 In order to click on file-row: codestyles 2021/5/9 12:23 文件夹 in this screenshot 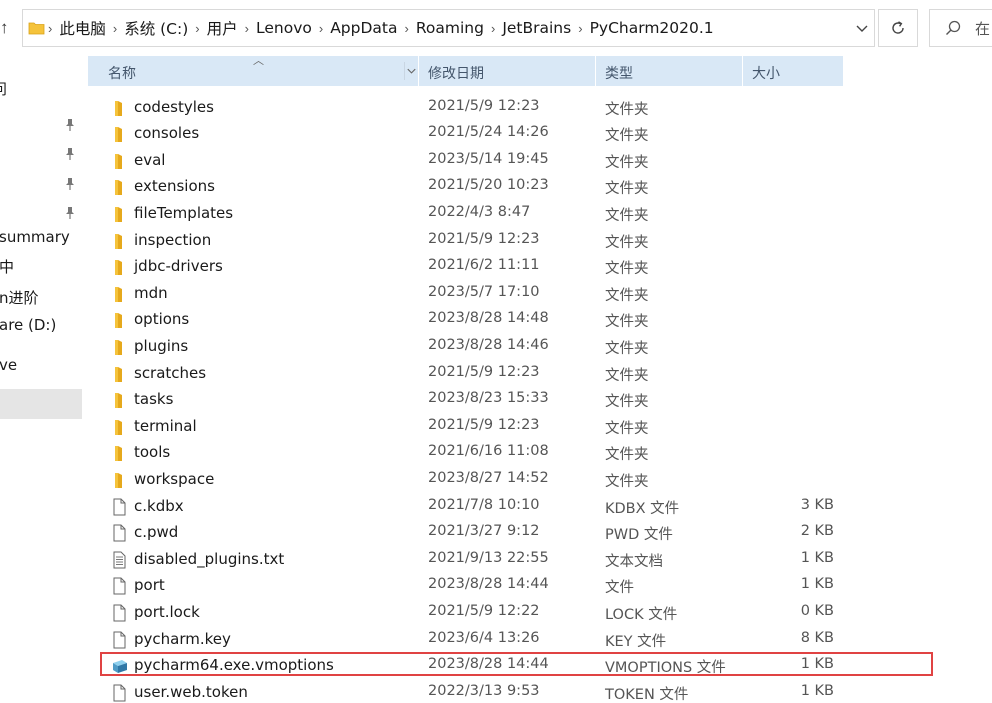, I will do `click(540, 108)`.